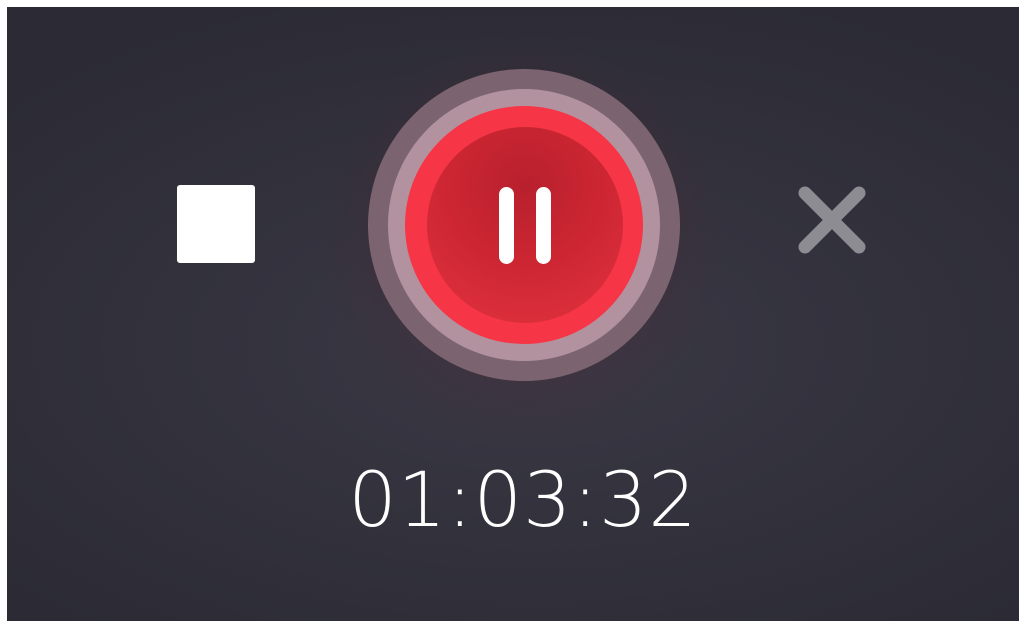 This screenshot has width=1019, height=621. What do you see at coordinates (506, 225) in the screenshot?
I see `pause-icon-left-bar` at bounding box center [506, 225].